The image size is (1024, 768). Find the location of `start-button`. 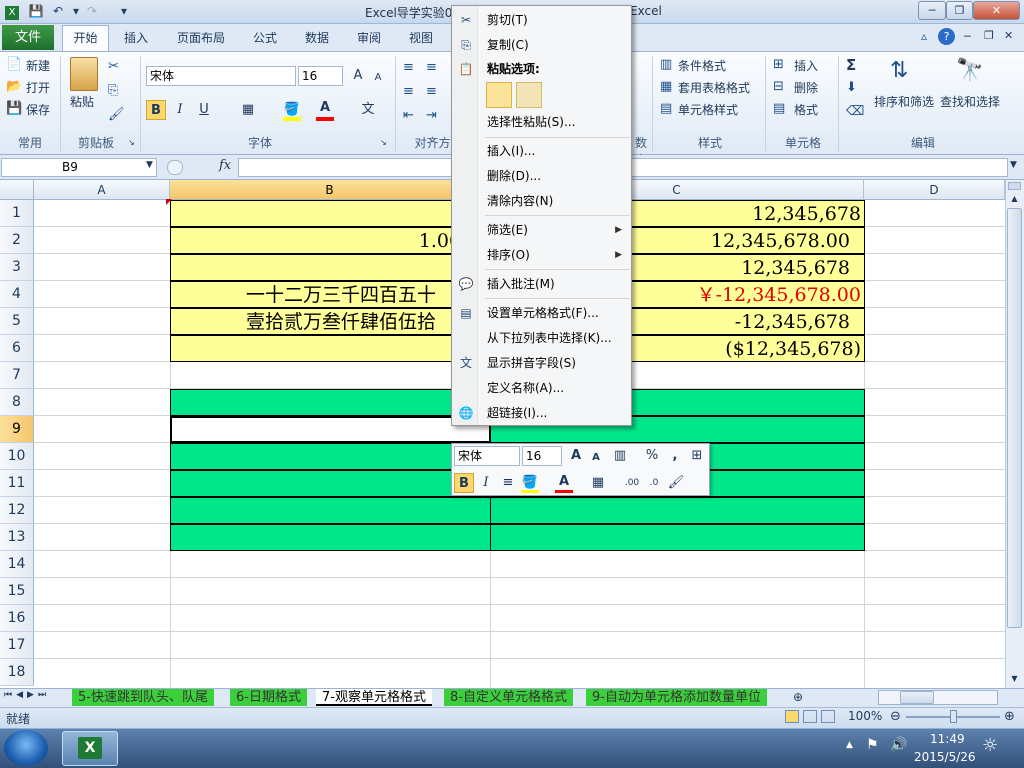

start-button is located at coordinates (26, 748).